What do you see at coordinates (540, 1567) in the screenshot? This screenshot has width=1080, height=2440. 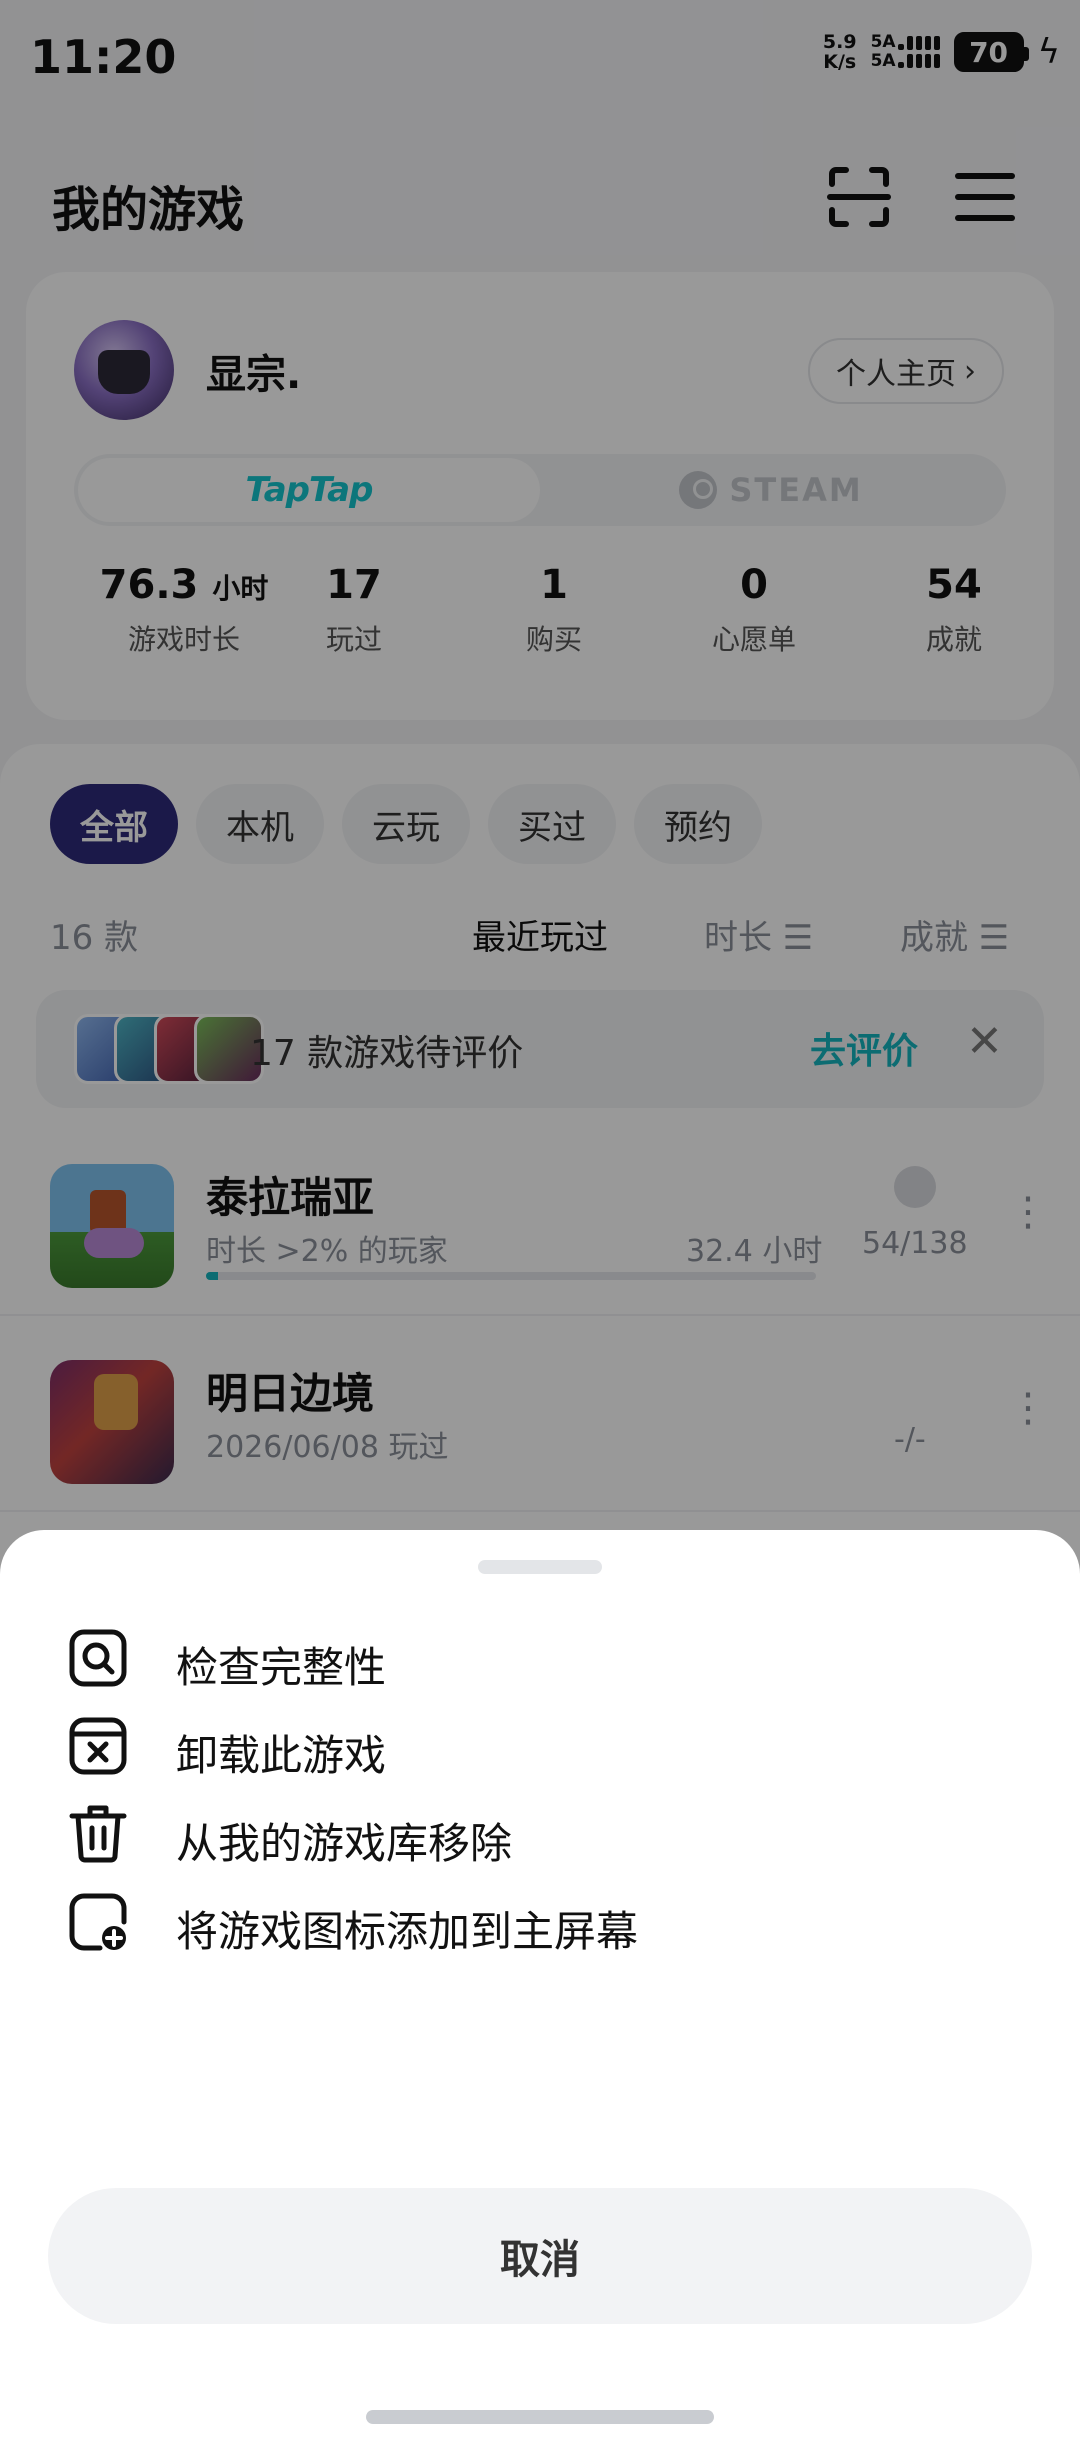 I see `sheet-drag-handle` at bounding box center [540, 1567].